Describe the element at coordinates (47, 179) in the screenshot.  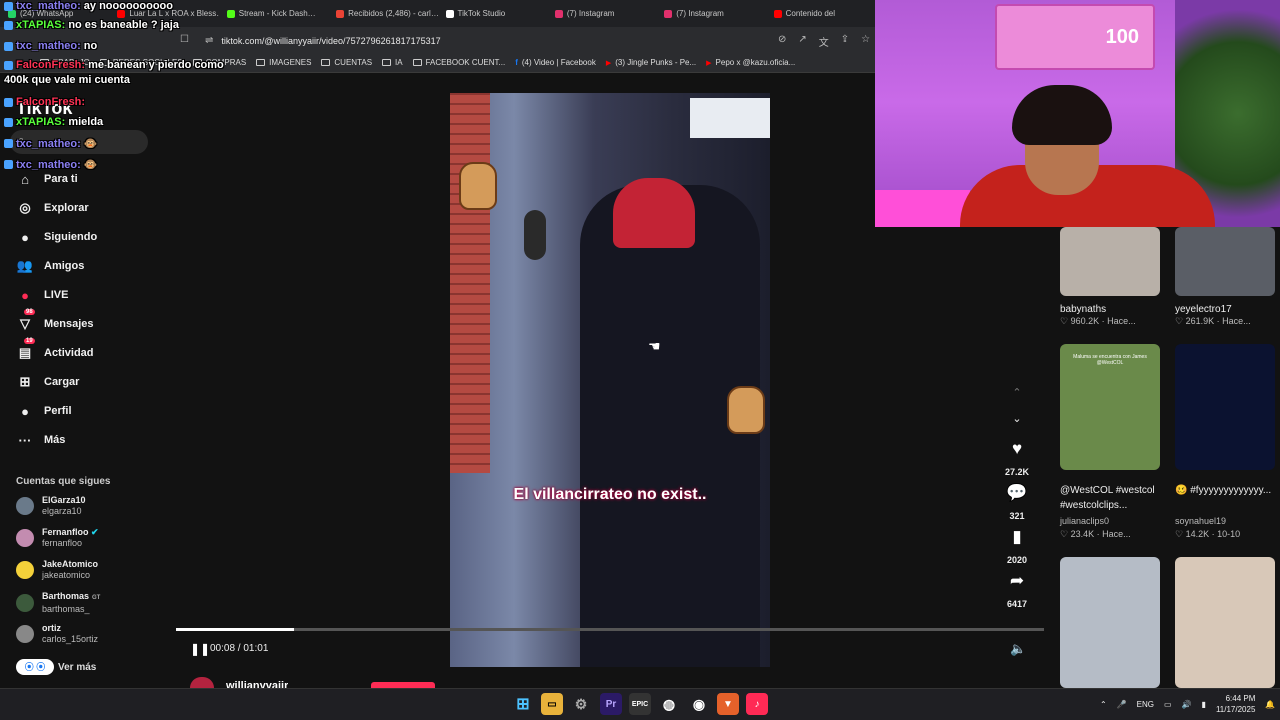
I see `sidebar-item-home: ⌂ Para ti` at that location.